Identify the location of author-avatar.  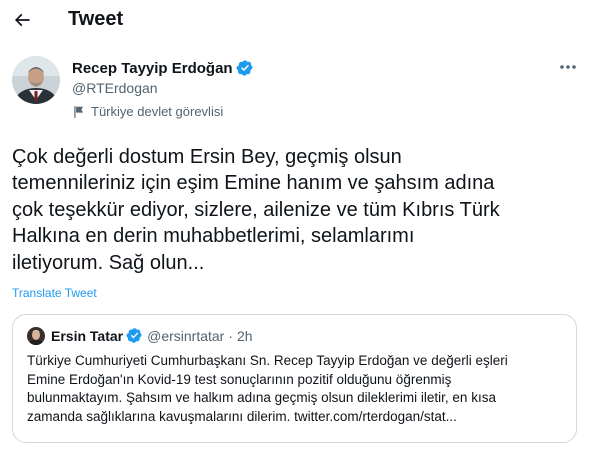
(36, 80).